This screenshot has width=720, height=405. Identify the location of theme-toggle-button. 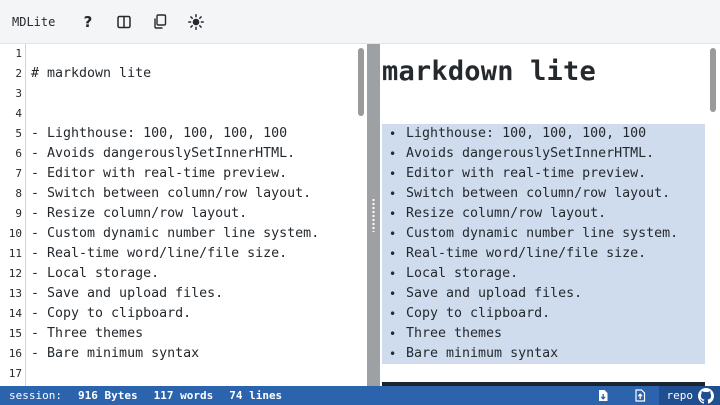
(196, 22).